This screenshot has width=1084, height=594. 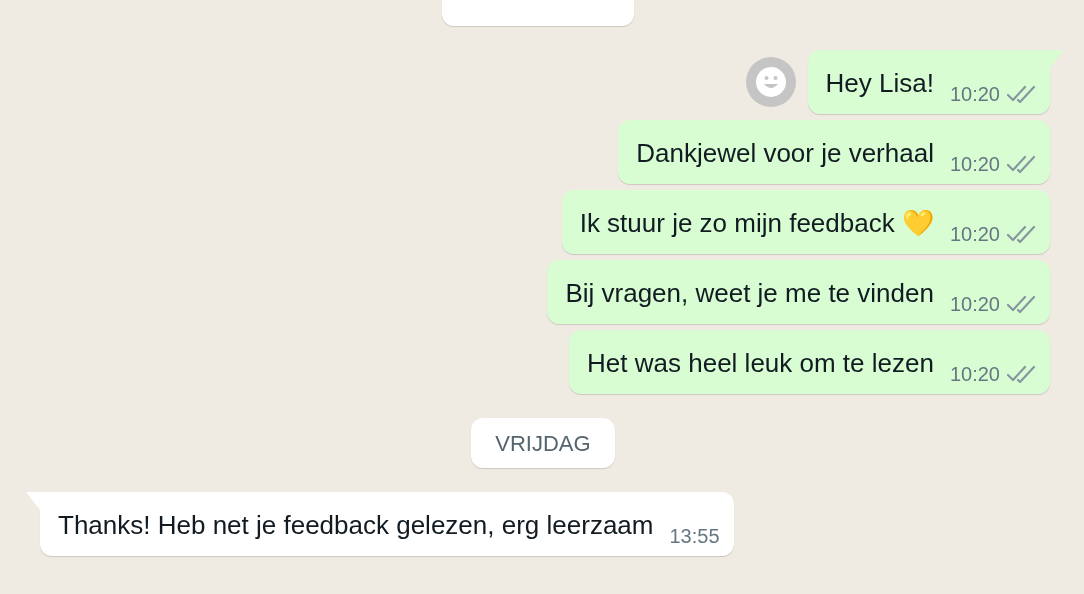 What do you see at coordinates (785, 153) in the screenshot?
I see `message-text: Dankjewel voor je verhaal` at bounding box center [785, 153].